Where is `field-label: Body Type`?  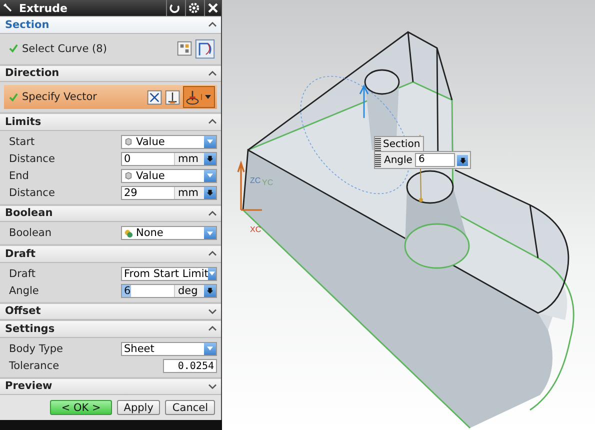 field-label: Body Type is located at coordinates (36, 348).